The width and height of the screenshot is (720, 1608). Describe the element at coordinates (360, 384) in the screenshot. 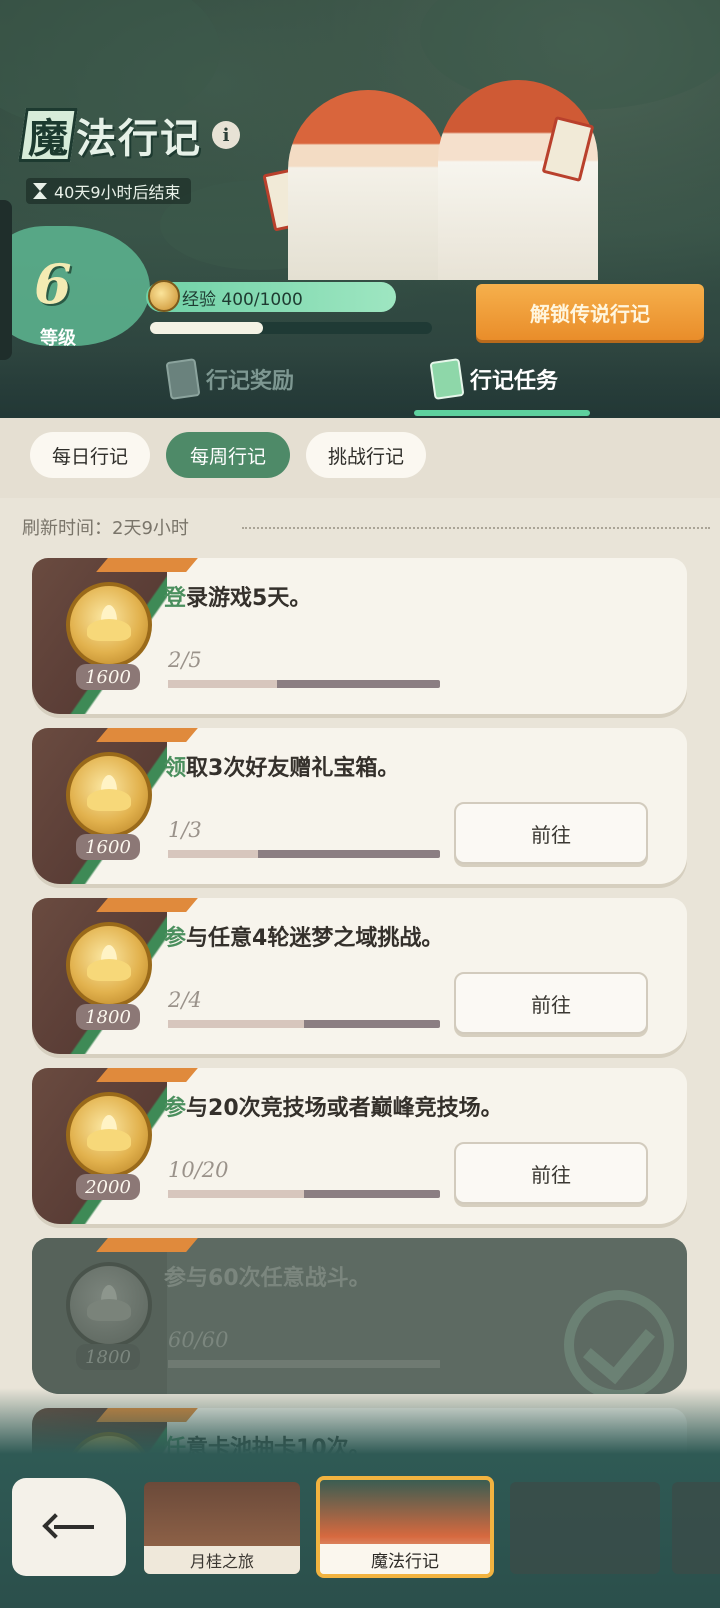

I see `main-tabs` at that location.